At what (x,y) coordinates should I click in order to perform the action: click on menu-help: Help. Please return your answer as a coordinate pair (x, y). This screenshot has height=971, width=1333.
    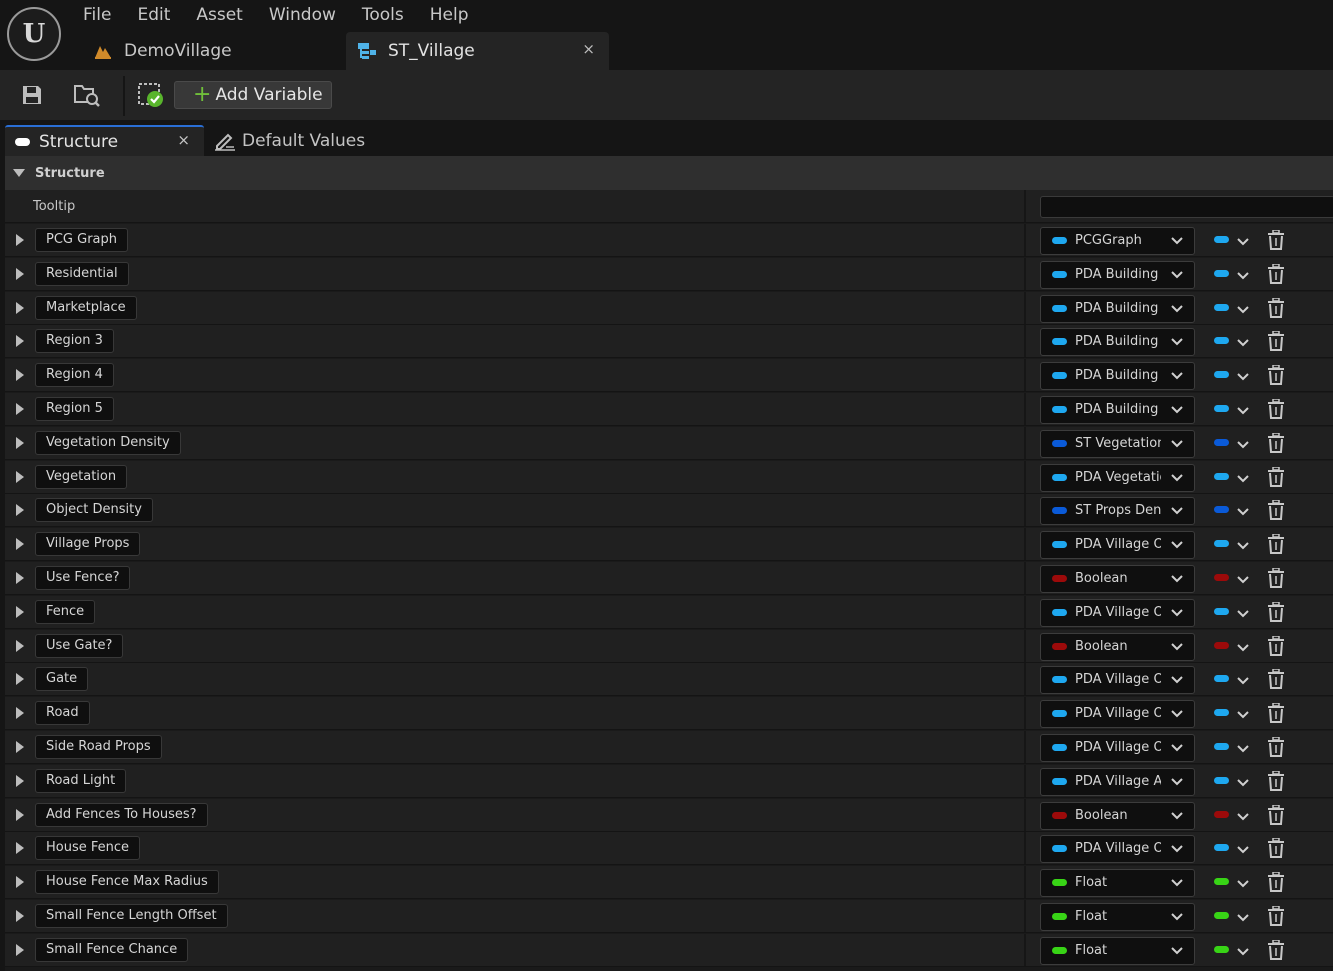
    Looking at the image, I should click on (449, 15).